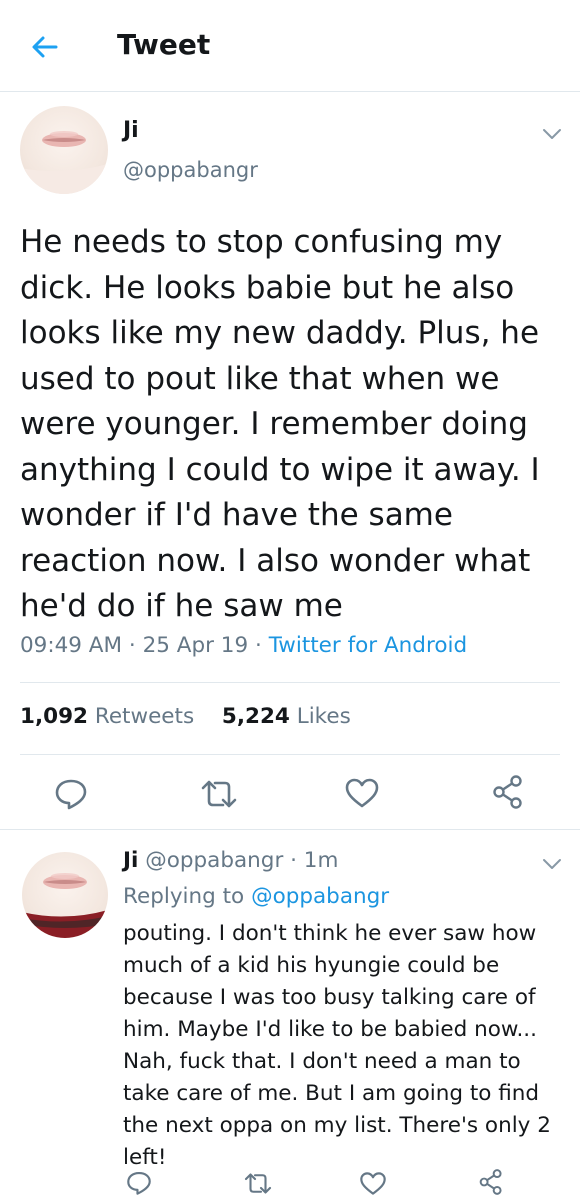 The width and height of the screenshot is (580, 1200). I want to click on tweet-stats: 1,092 Retweets 5,224 Likes, so click(185, 716).